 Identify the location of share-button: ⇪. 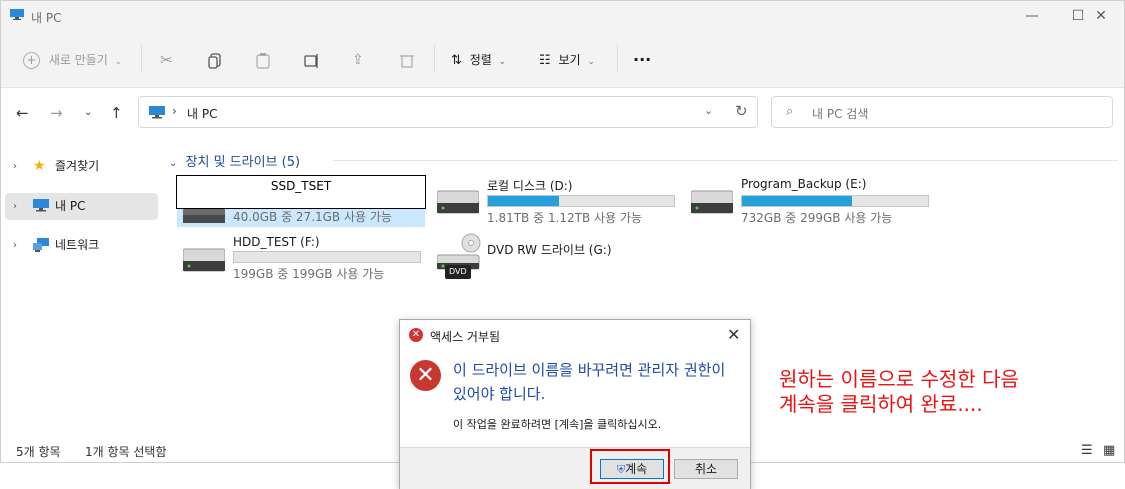
(358, 60).